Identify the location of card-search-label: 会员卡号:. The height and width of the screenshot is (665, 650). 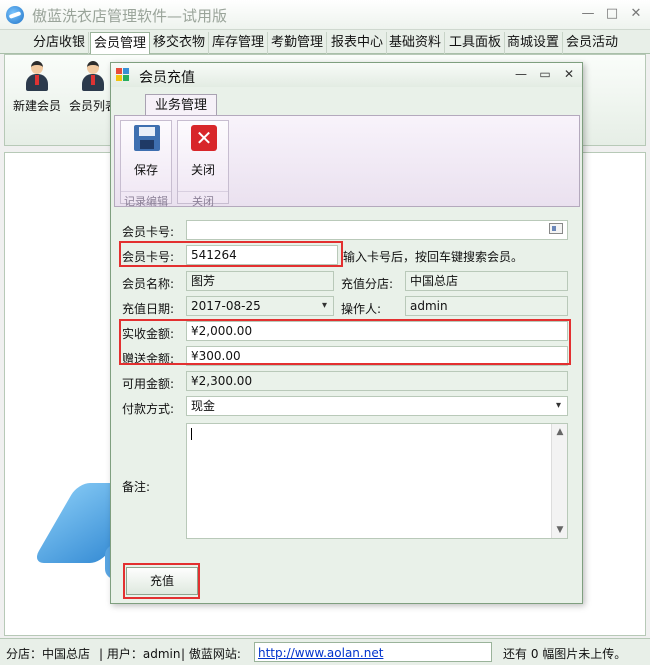
(148, 232).